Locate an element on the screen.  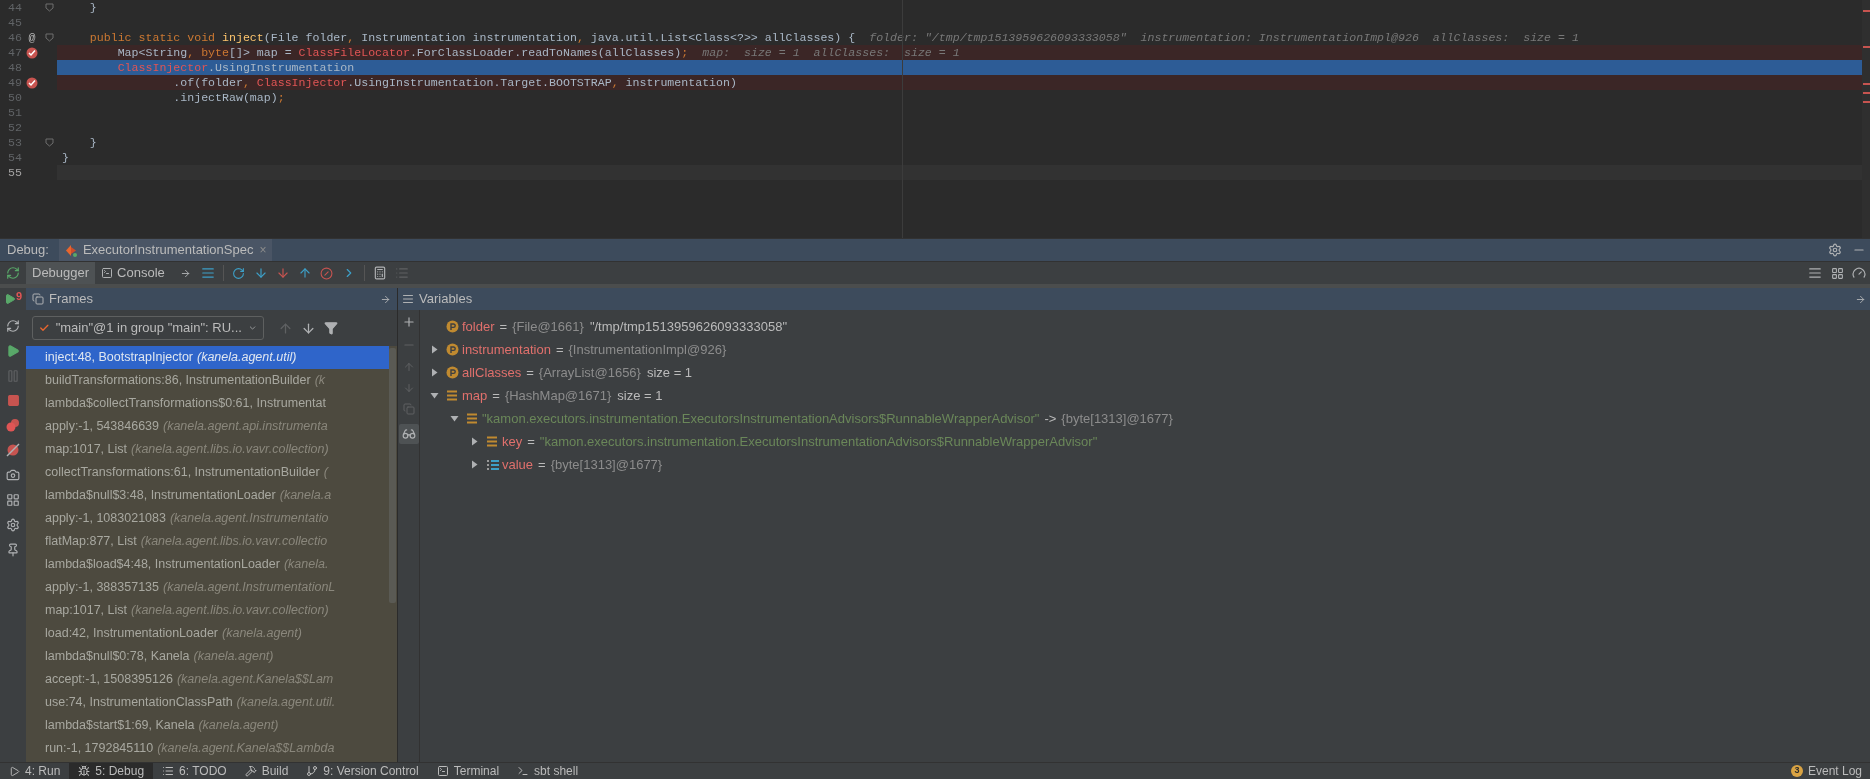
entry-key: "kamon.executors.instrumentation.ExecutorsInstrumentationAdvisors$RunnableWrapperAdvisor" is located at coordinates (761, 418).